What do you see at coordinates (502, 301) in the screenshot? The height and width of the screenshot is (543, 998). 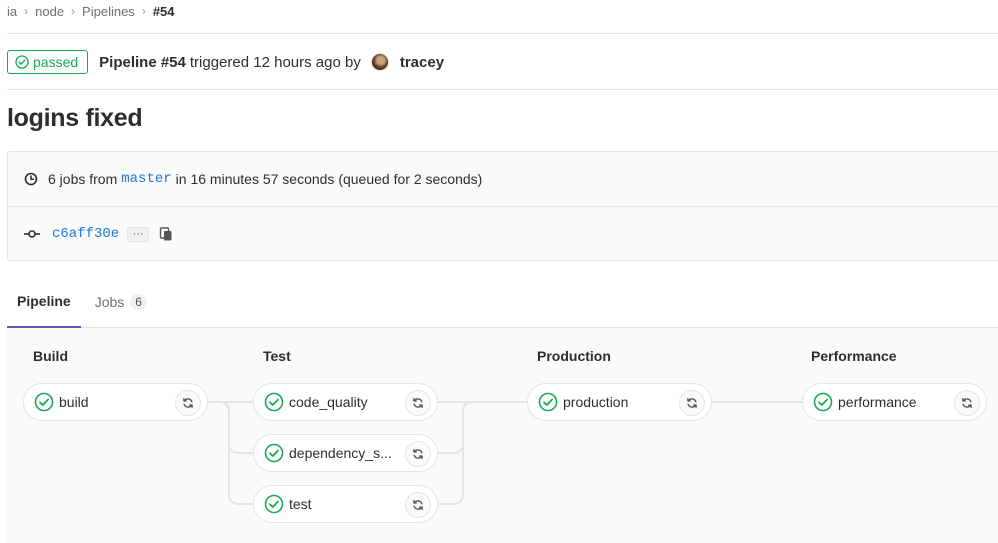 I see `pipeline-tabs: Pipeline Jobs 6` at bounding box center [502, 301].